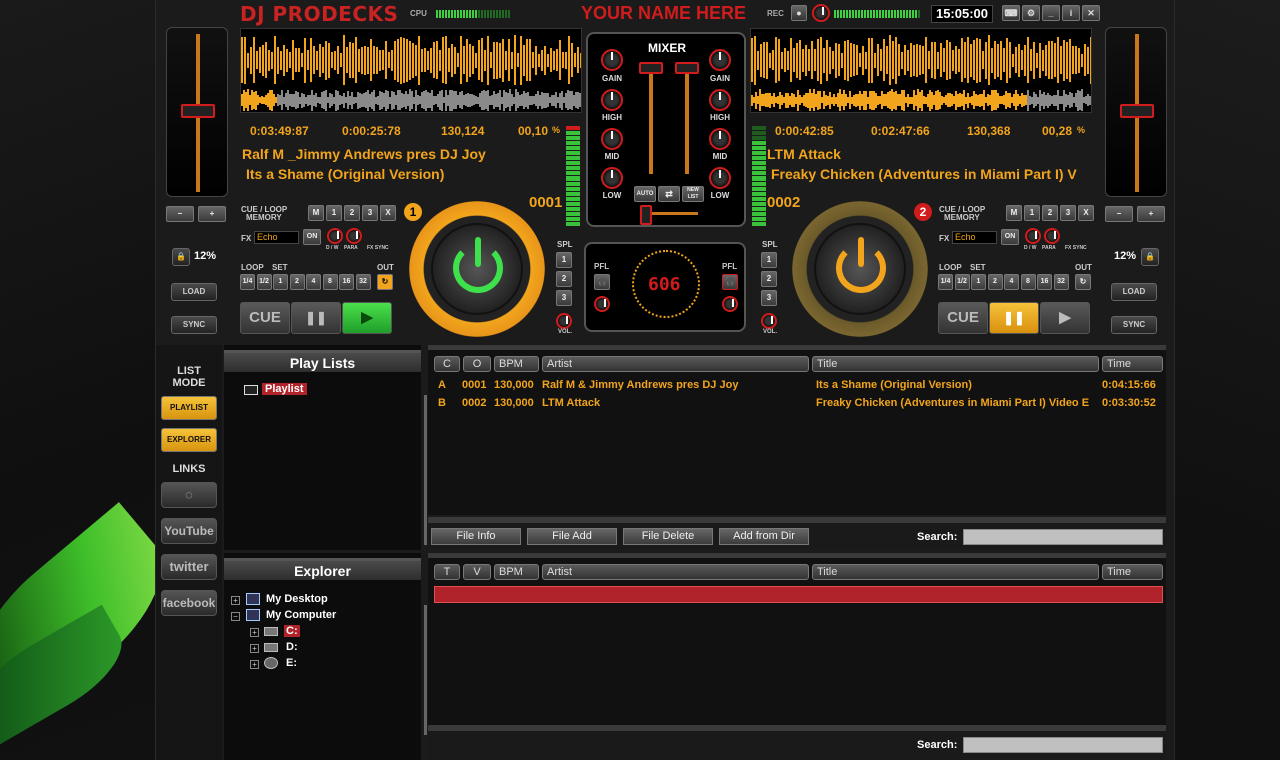  I want to click on deck1-pitch-lock-icon: 🔒, so click(181, 257).